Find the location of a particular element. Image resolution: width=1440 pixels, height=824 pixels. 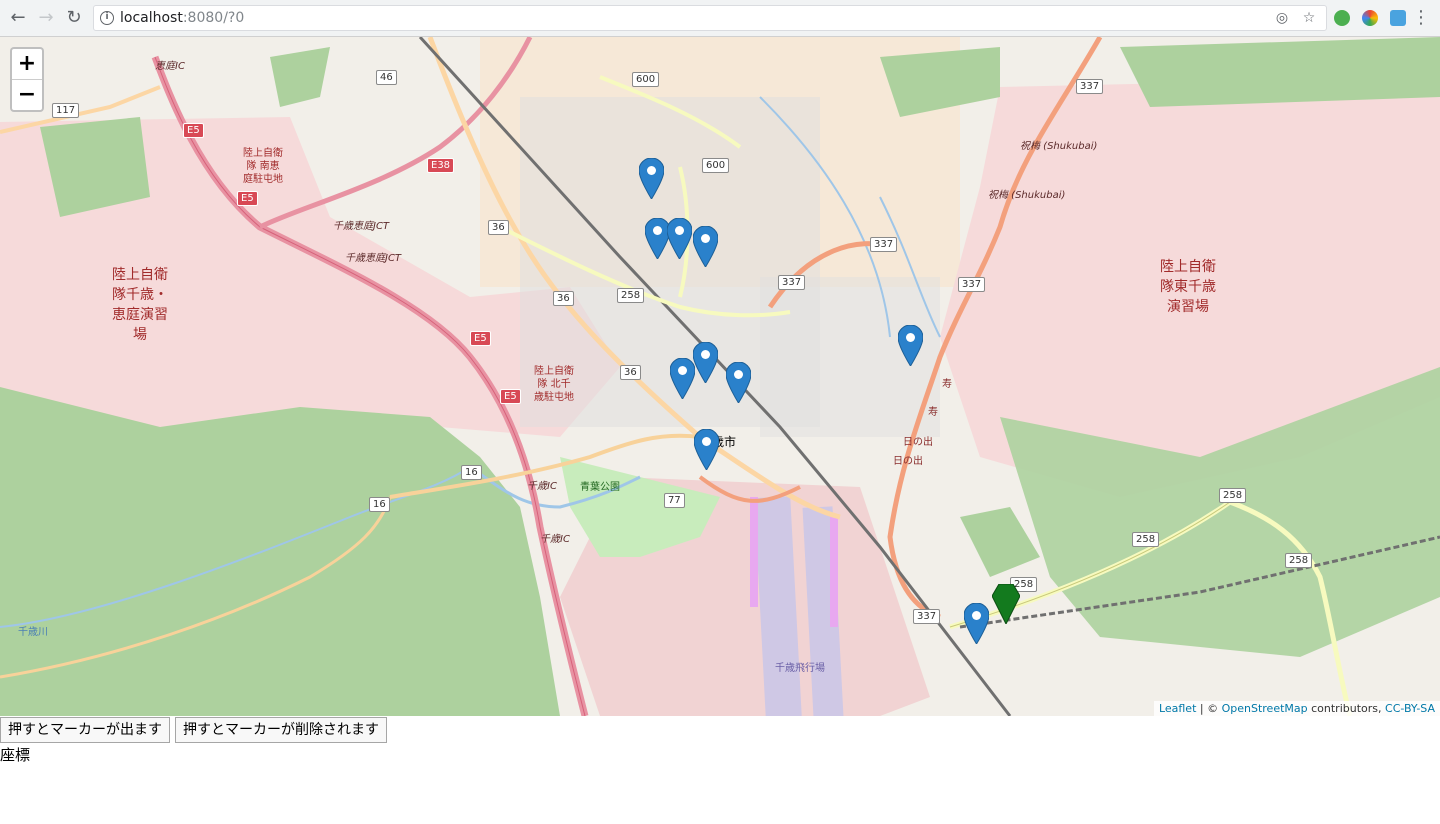

forward-arrow-icon: → is located at coordinates (46, 18).